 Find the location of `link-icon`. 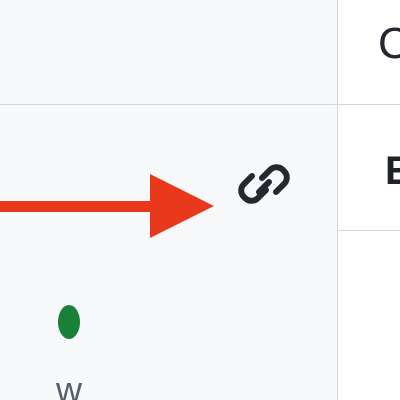

link-icon is located at coordinates (264, 184).